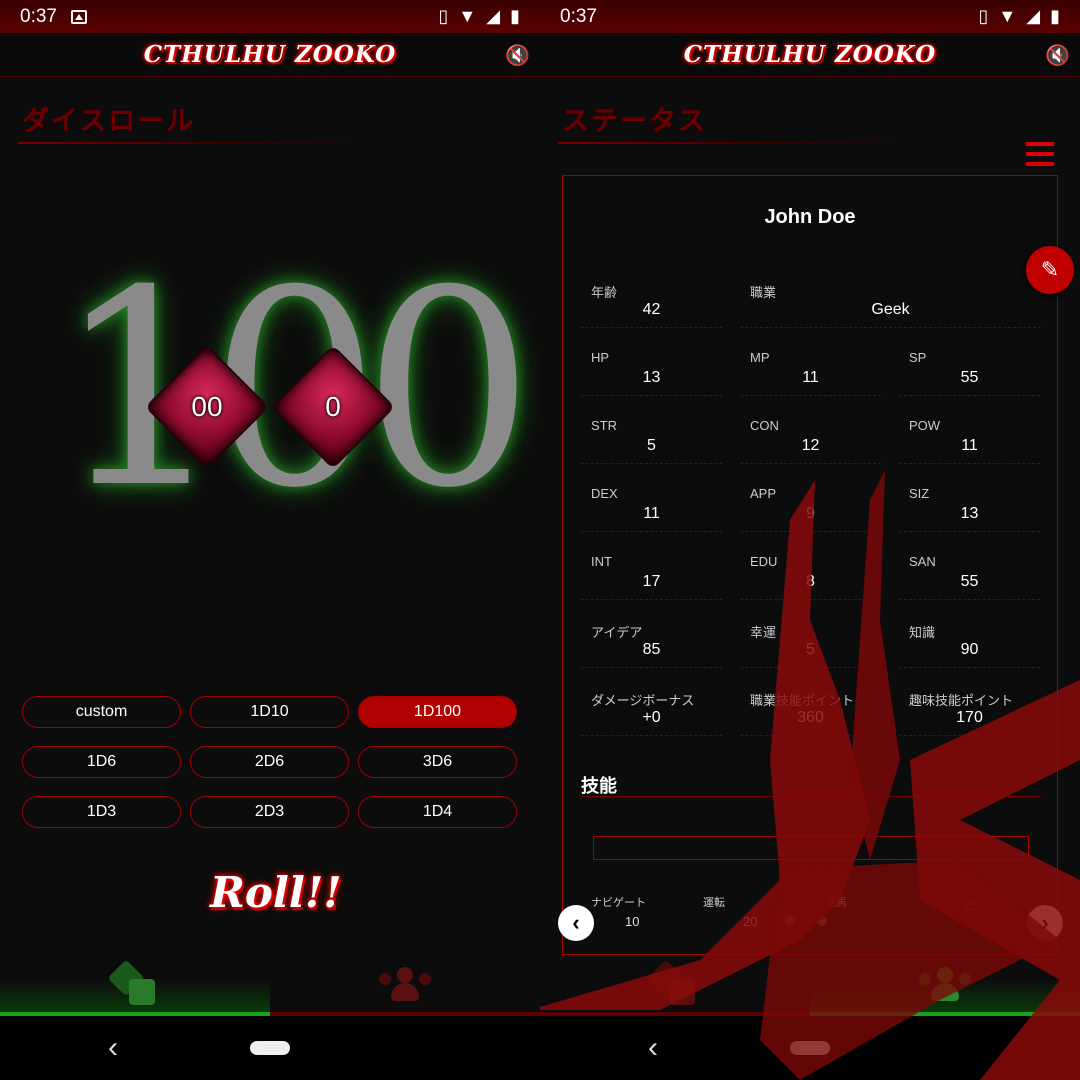  I want to click on dice-button-1d10: 1D10, so click(269, 712).